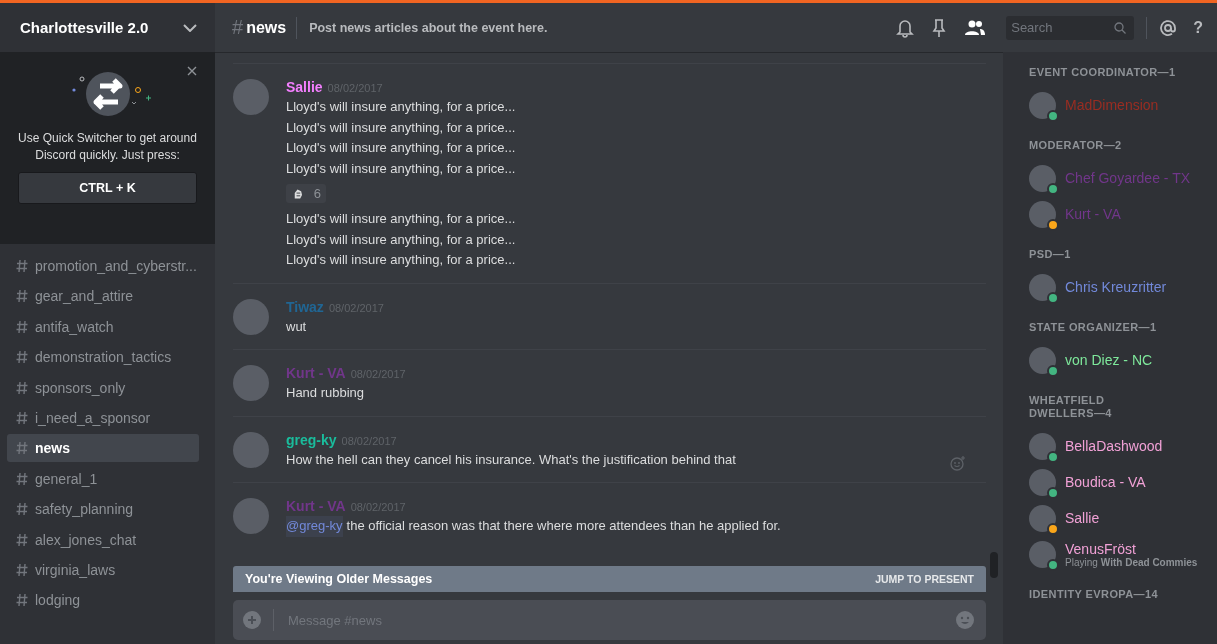  What do you see at coordinates (252, 620) in the screenshot?
I see `add-icon` at bounding box center [252, 620].